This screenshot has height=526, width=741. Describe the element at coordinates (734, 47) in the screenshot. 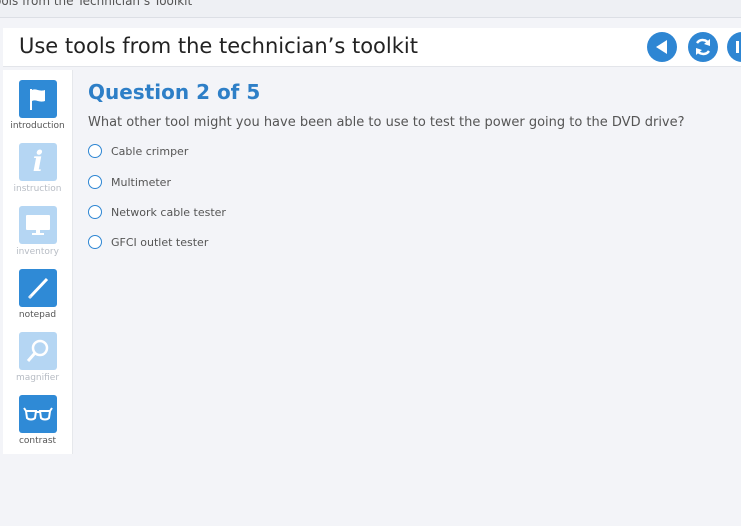

I see `next-button` at that location.